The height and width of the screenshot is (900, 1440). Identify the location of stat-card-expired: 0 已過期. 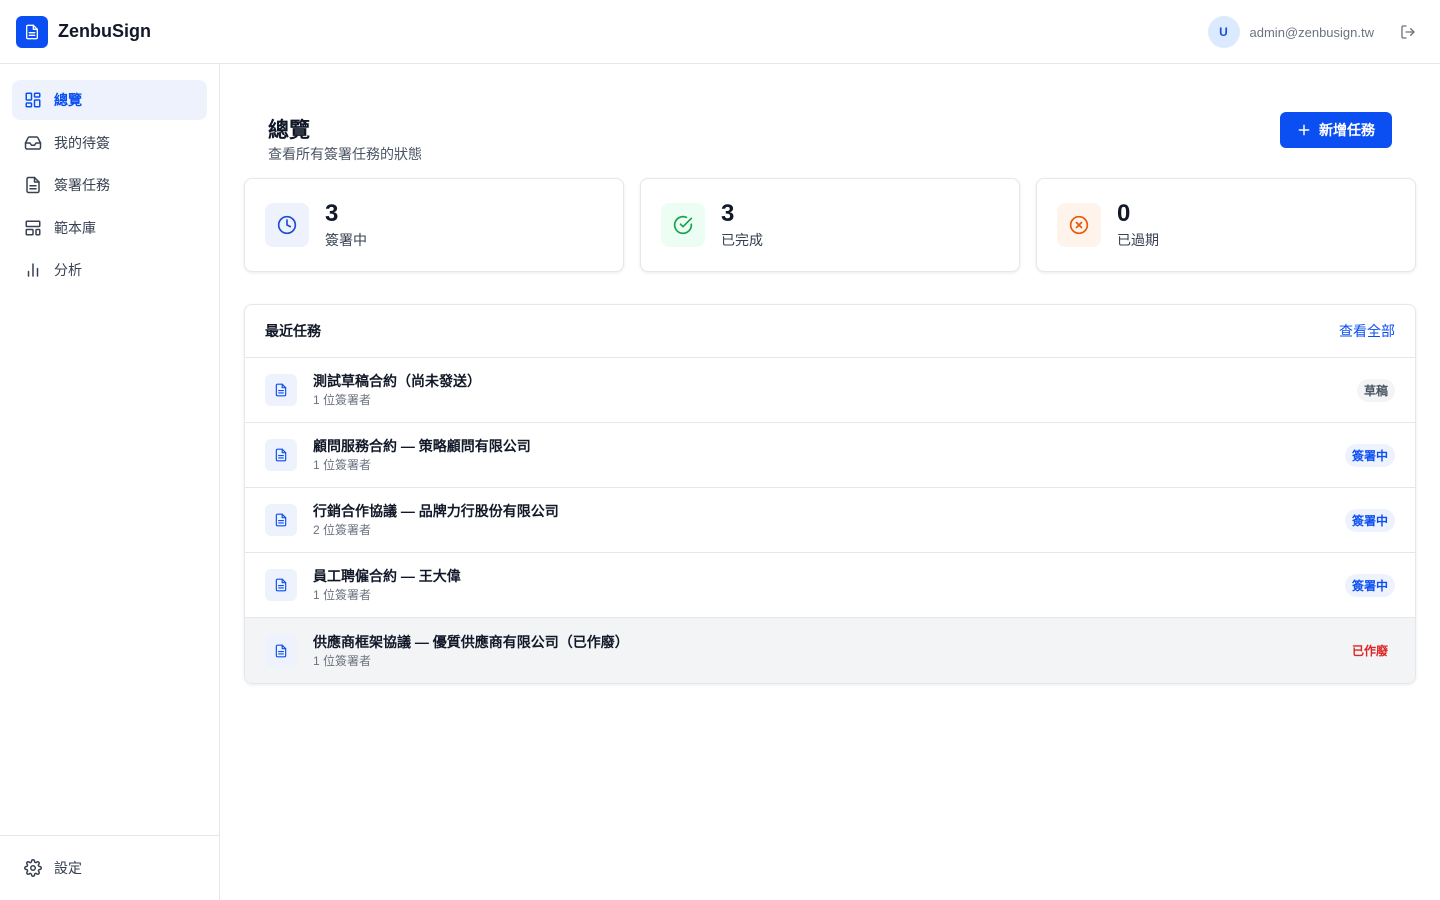
(1226, 225).